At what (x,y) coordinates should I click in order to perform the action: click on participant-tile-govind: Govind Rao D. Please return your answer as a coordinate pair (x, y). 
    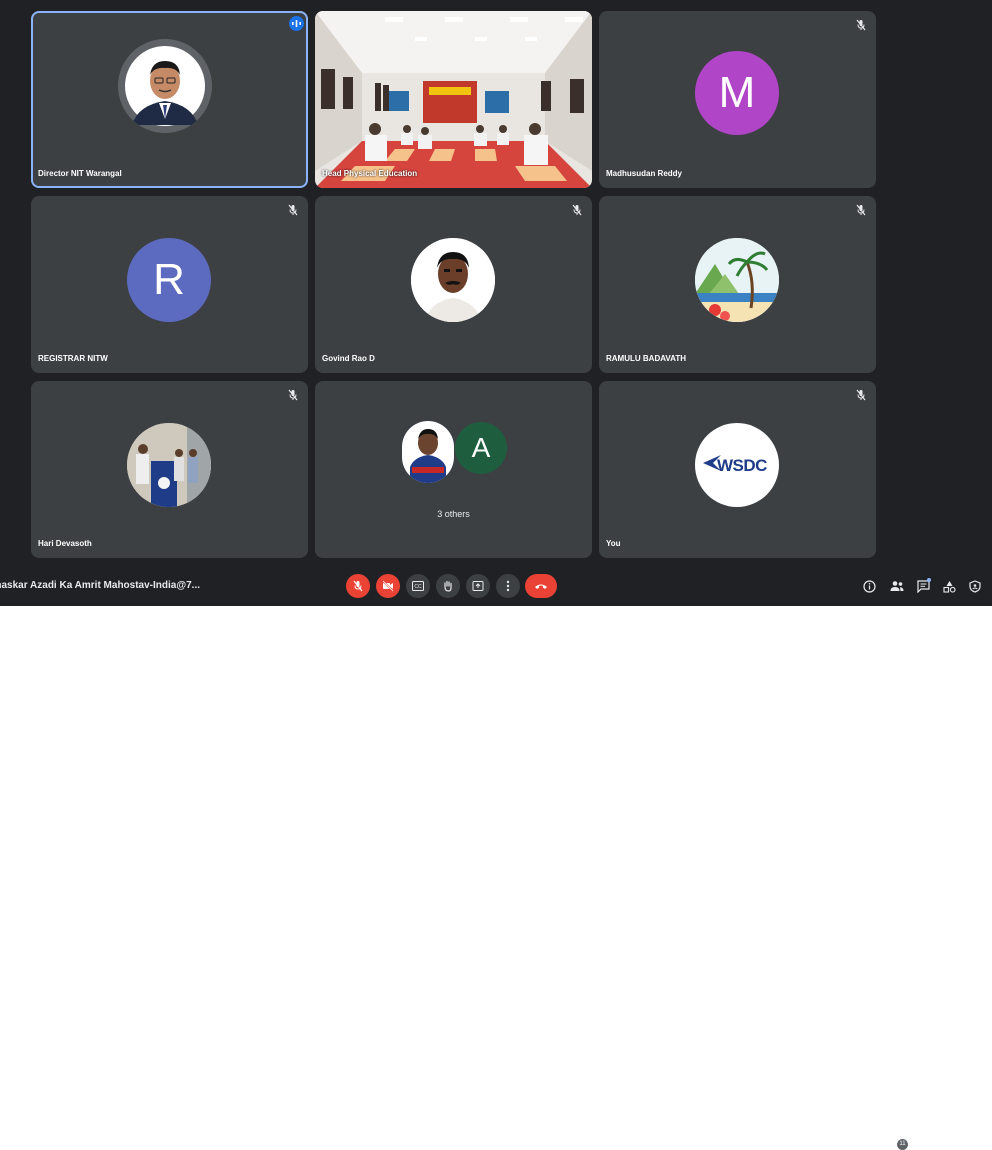
    Looking at the image, I should click on (453, 284).